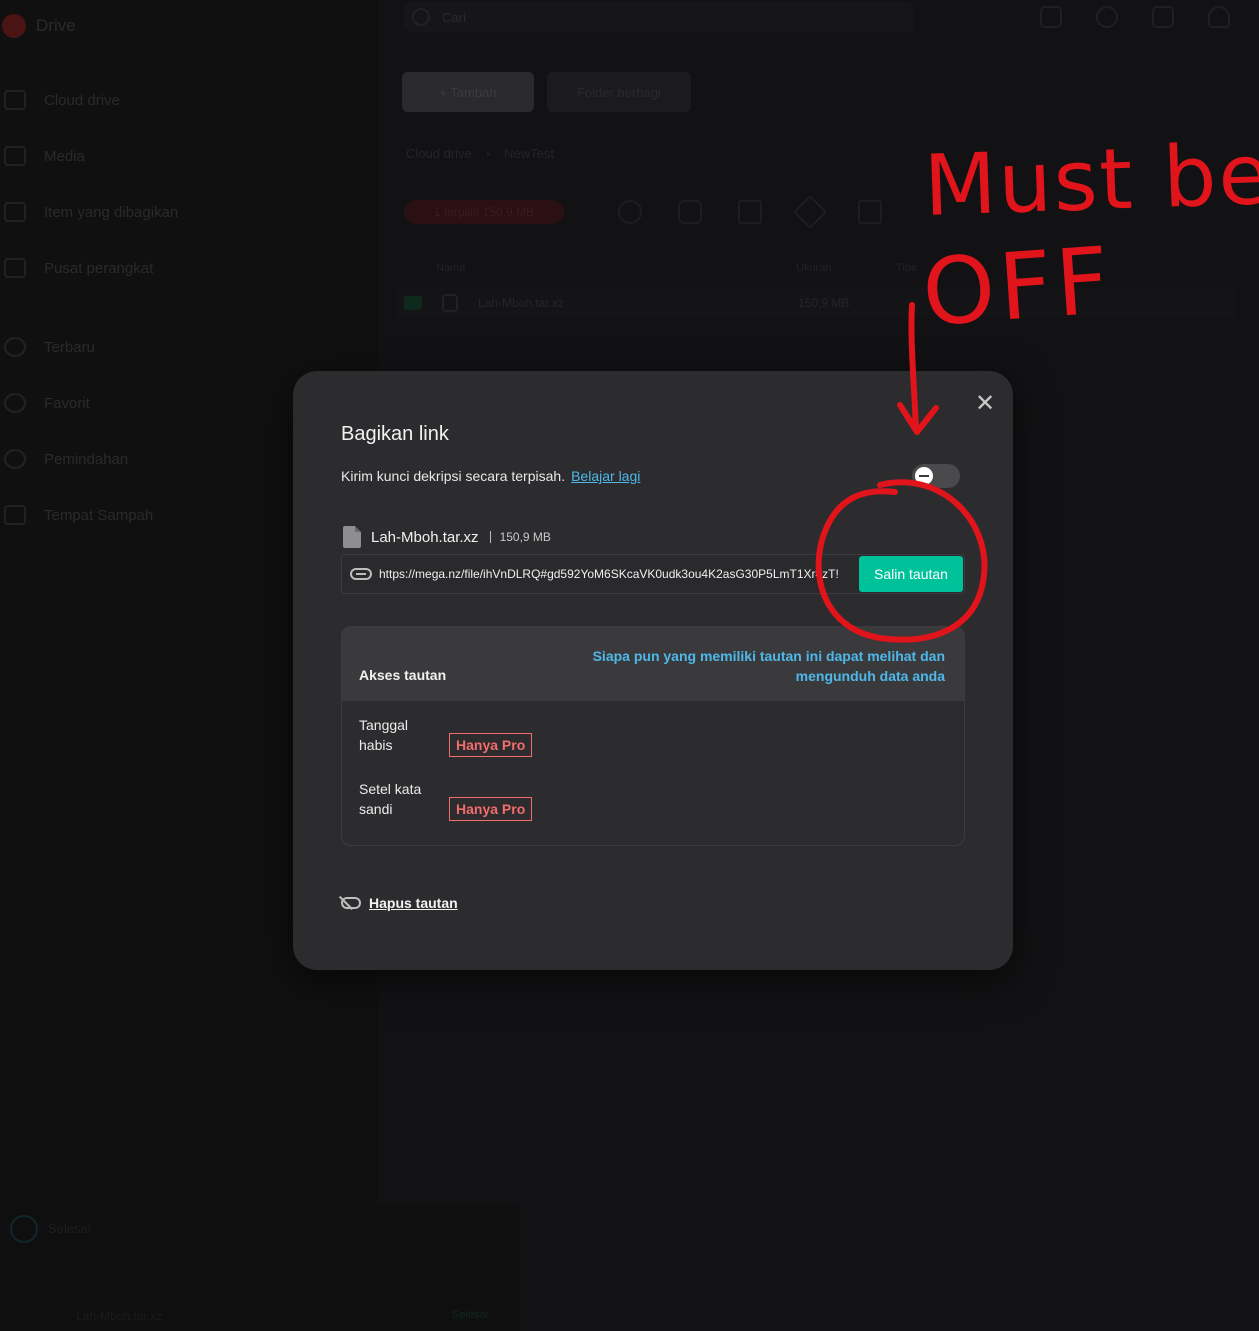  I want to click on move-icon, so click(810, 212).